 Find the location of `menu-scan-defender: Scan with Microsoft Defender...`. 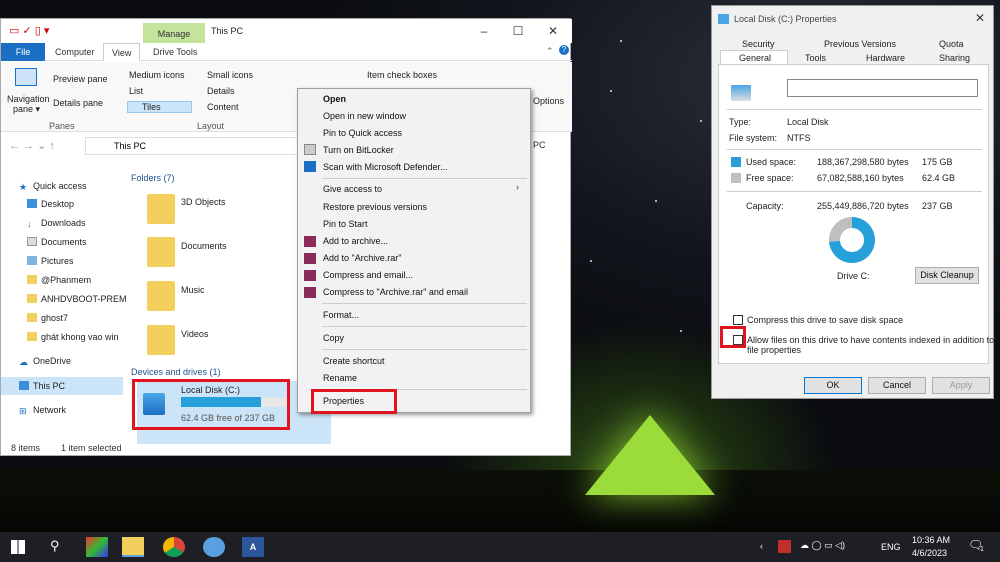

menu-scan-defender: Scan with Microsoft Defender... is located at coordinates (385, 167).